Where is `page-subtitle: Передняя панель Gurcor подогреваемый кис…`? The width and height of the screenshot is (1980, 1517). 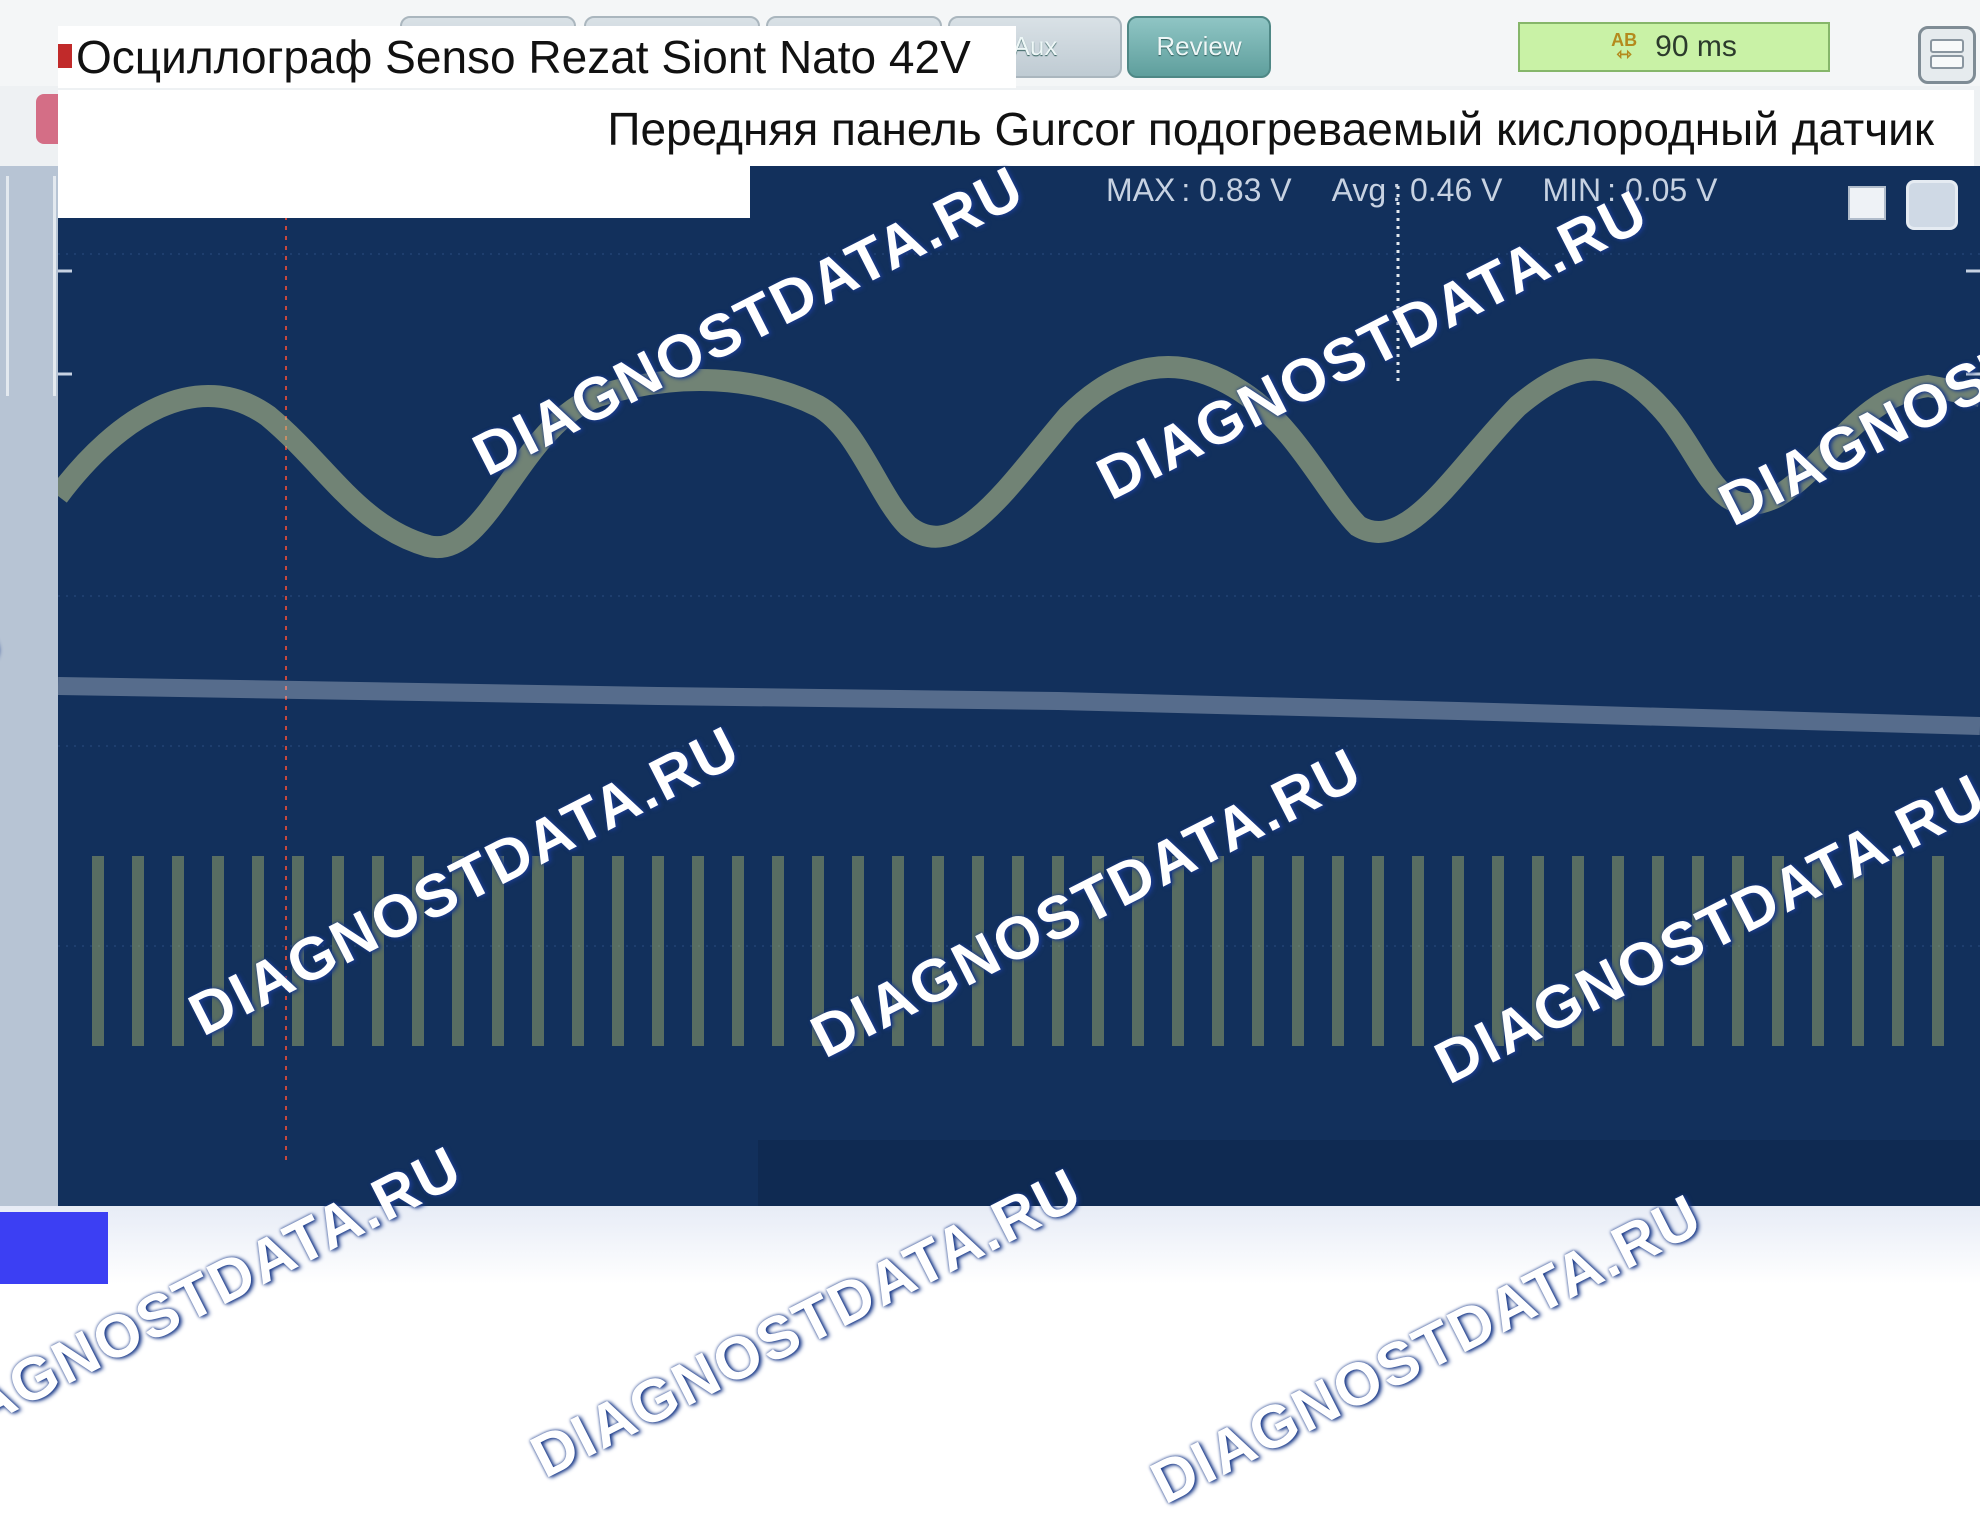 page-subtitle: Передняя панель Gurcor подогреваемый кис… is located at coordinates (1270, 129).